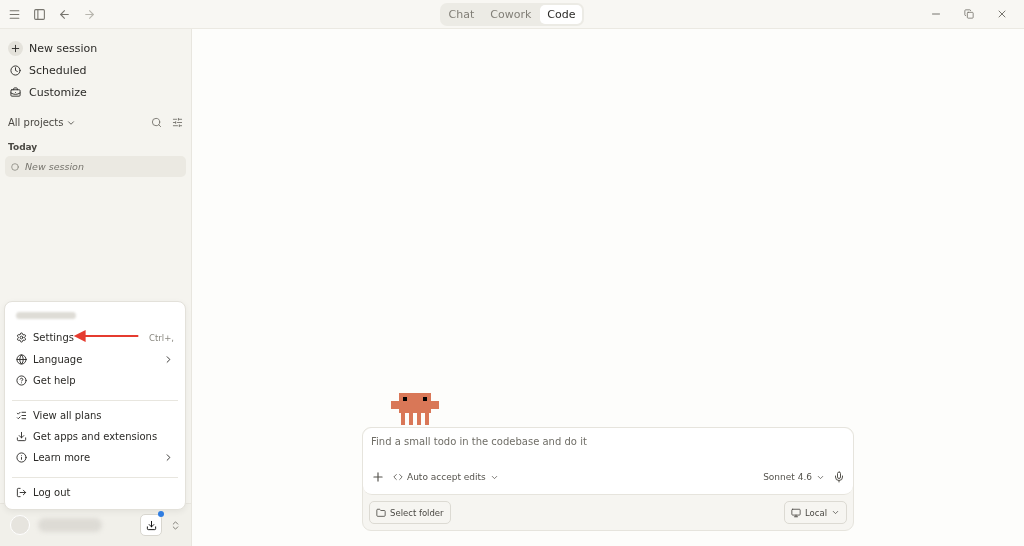 This screenshot has width=1024, height=546. Describe the element at coordinates (106, 336) in the screenshot. I see `annotation-arrow` at that location.